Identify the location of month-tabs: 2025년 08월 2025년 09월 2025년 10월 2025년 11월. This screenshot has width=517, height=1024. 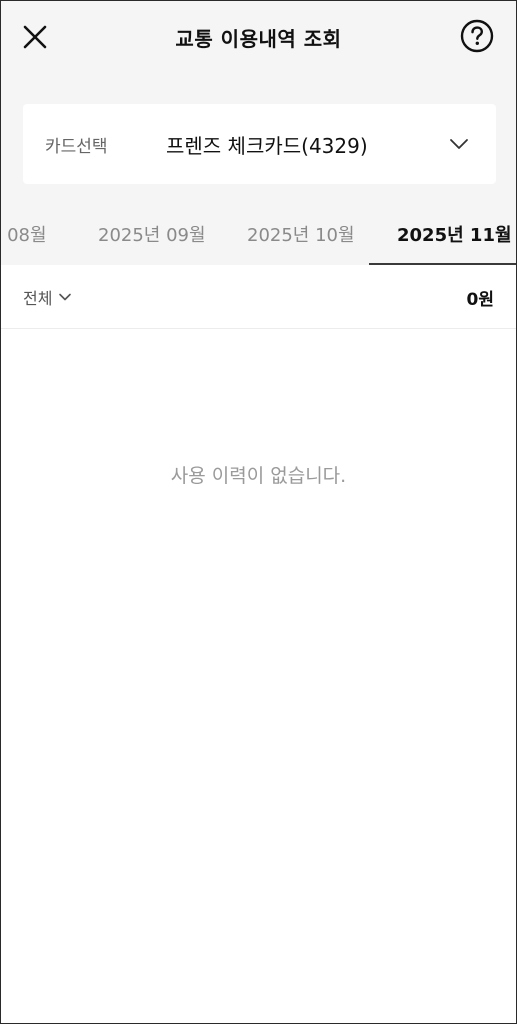
(258, 237).